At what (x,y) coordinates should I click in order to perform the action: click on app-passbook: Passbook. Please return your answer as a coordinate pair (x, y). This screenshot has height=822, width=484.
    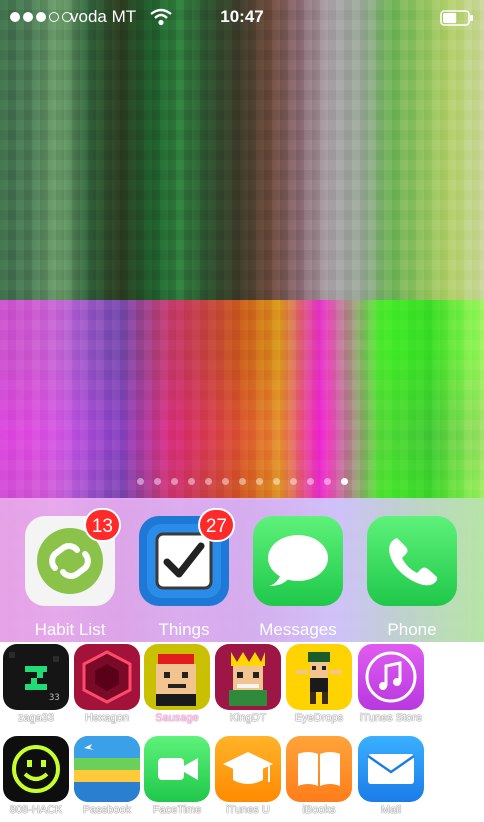
    Looking at the image, I should click on (107, 777).